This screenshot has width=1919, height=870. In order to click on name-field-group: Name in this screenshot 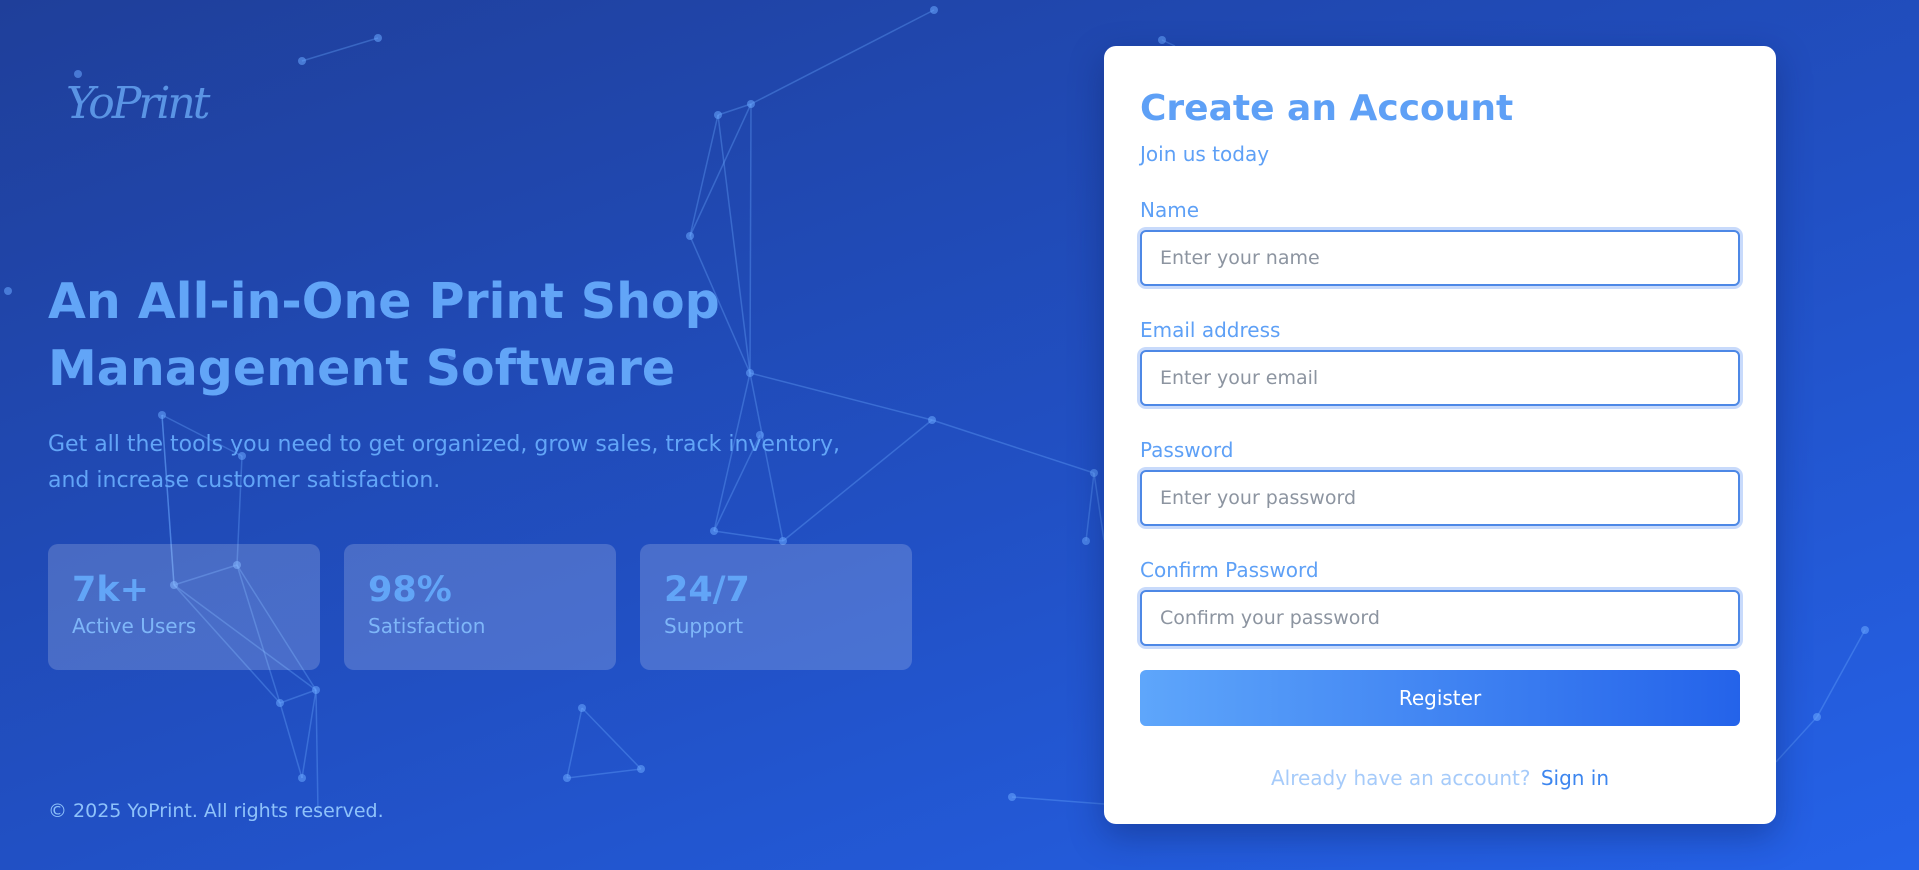, I will do `click(1440, 242)`.